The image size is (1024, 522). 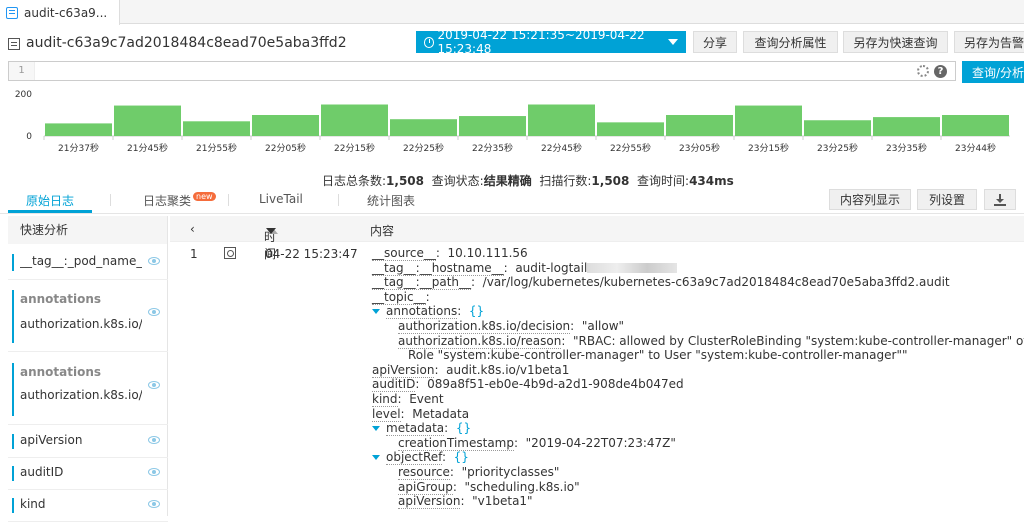 I want to click on tab-statistics-chart: 统计图表, so click(x=391, y=200).